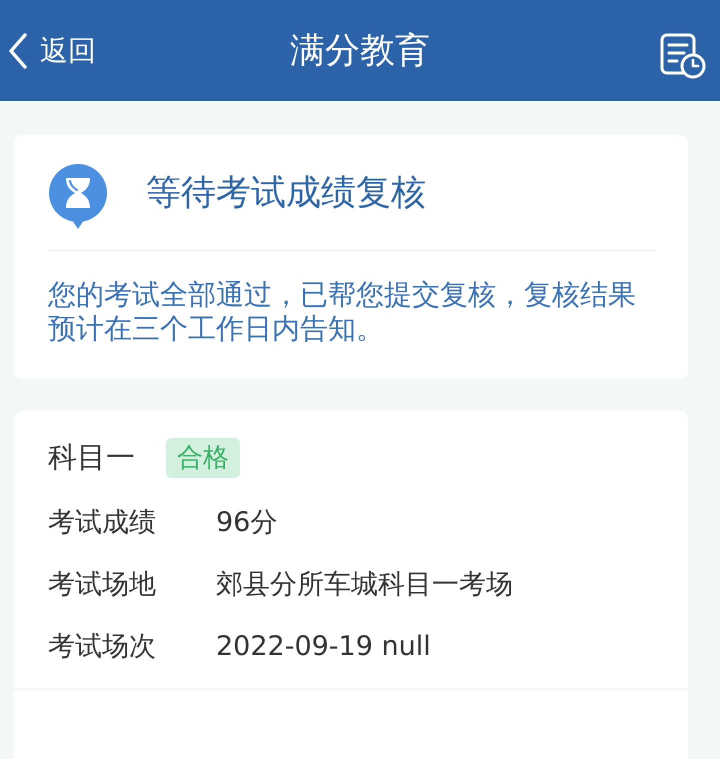  I want to click on field-value: 96分, so click(247, 523).